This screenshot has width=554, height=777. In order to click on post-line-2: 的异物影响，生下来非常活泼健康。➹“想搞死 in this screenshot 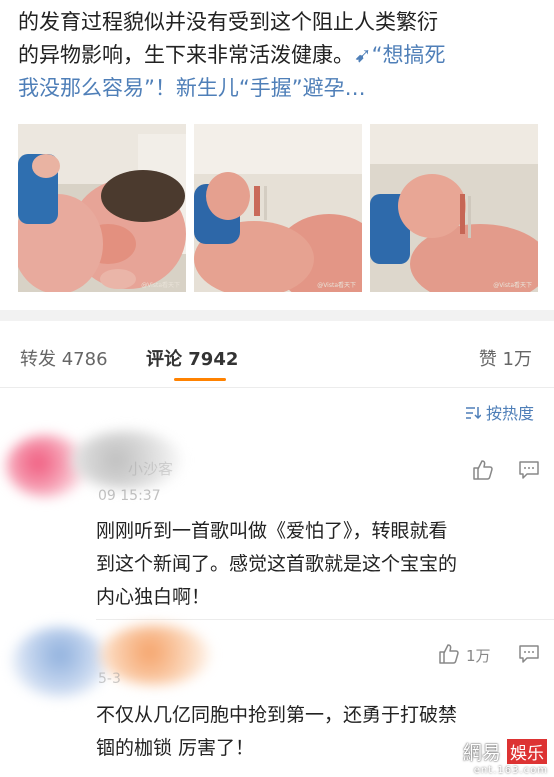, I will do `click(283, 55)`.